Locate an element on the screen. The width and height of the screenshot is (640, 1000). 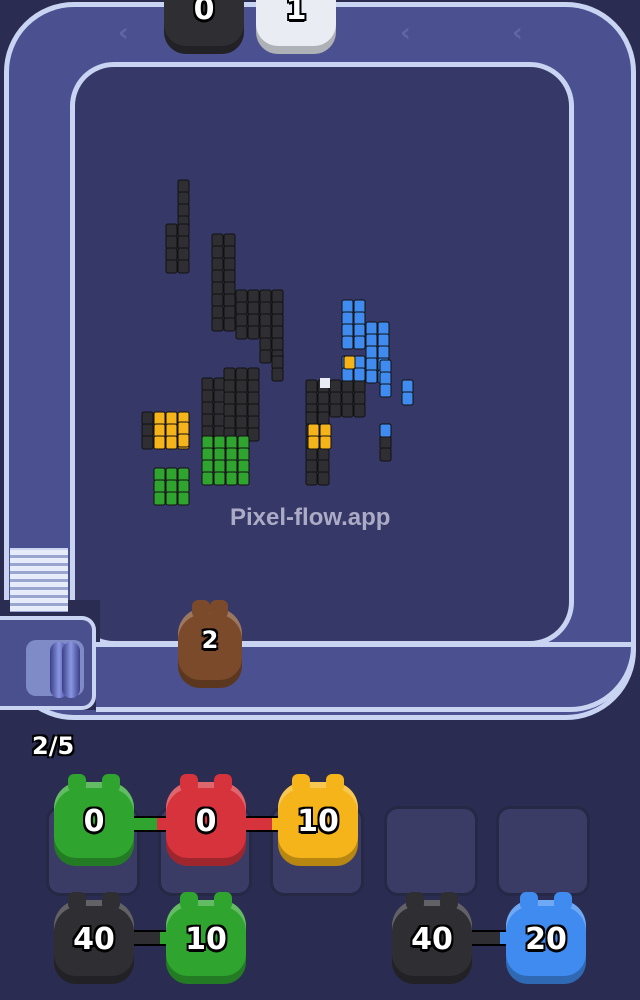
queue-pig-red: 0 is located at coordinates (206, 820).